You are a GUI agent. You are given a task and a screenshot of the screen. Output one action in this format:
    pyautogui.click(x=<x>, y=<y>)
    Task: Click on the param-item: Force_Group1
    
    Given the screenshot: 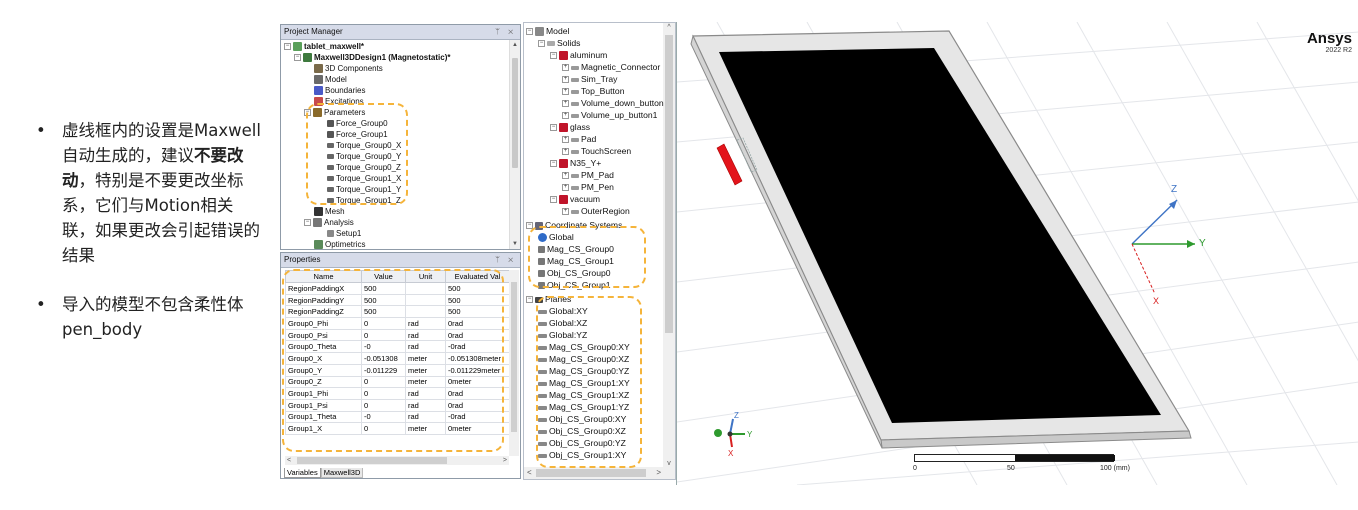 What is the action you would take?
    pyautogui.click(x=357, y=134)
    